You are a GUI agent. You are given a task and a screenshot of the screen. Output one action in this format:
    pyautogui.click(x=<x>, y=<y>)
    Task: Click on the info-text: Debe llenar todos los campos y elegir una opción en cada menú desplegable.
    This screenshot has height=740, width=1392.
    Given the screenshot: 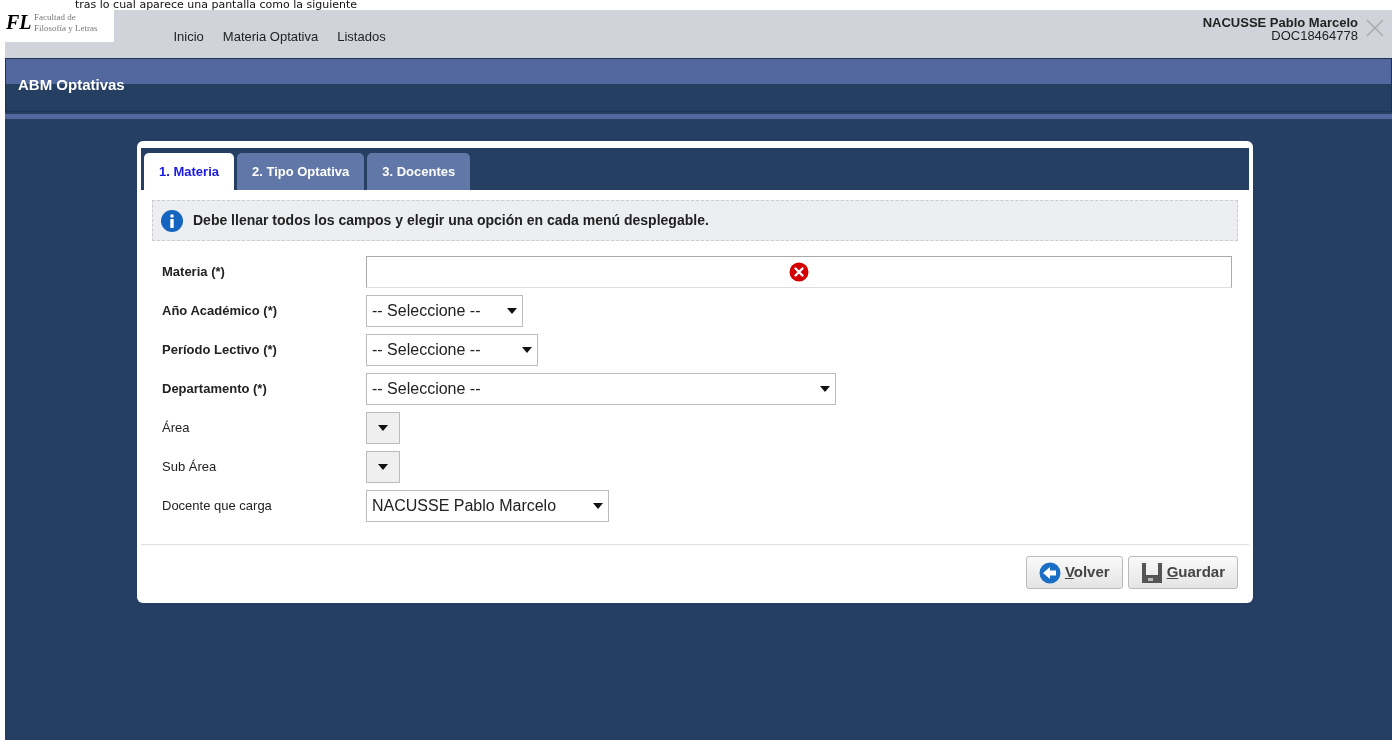 What is the action you would take?
    pyautogui.click(x=451, y=220)
    